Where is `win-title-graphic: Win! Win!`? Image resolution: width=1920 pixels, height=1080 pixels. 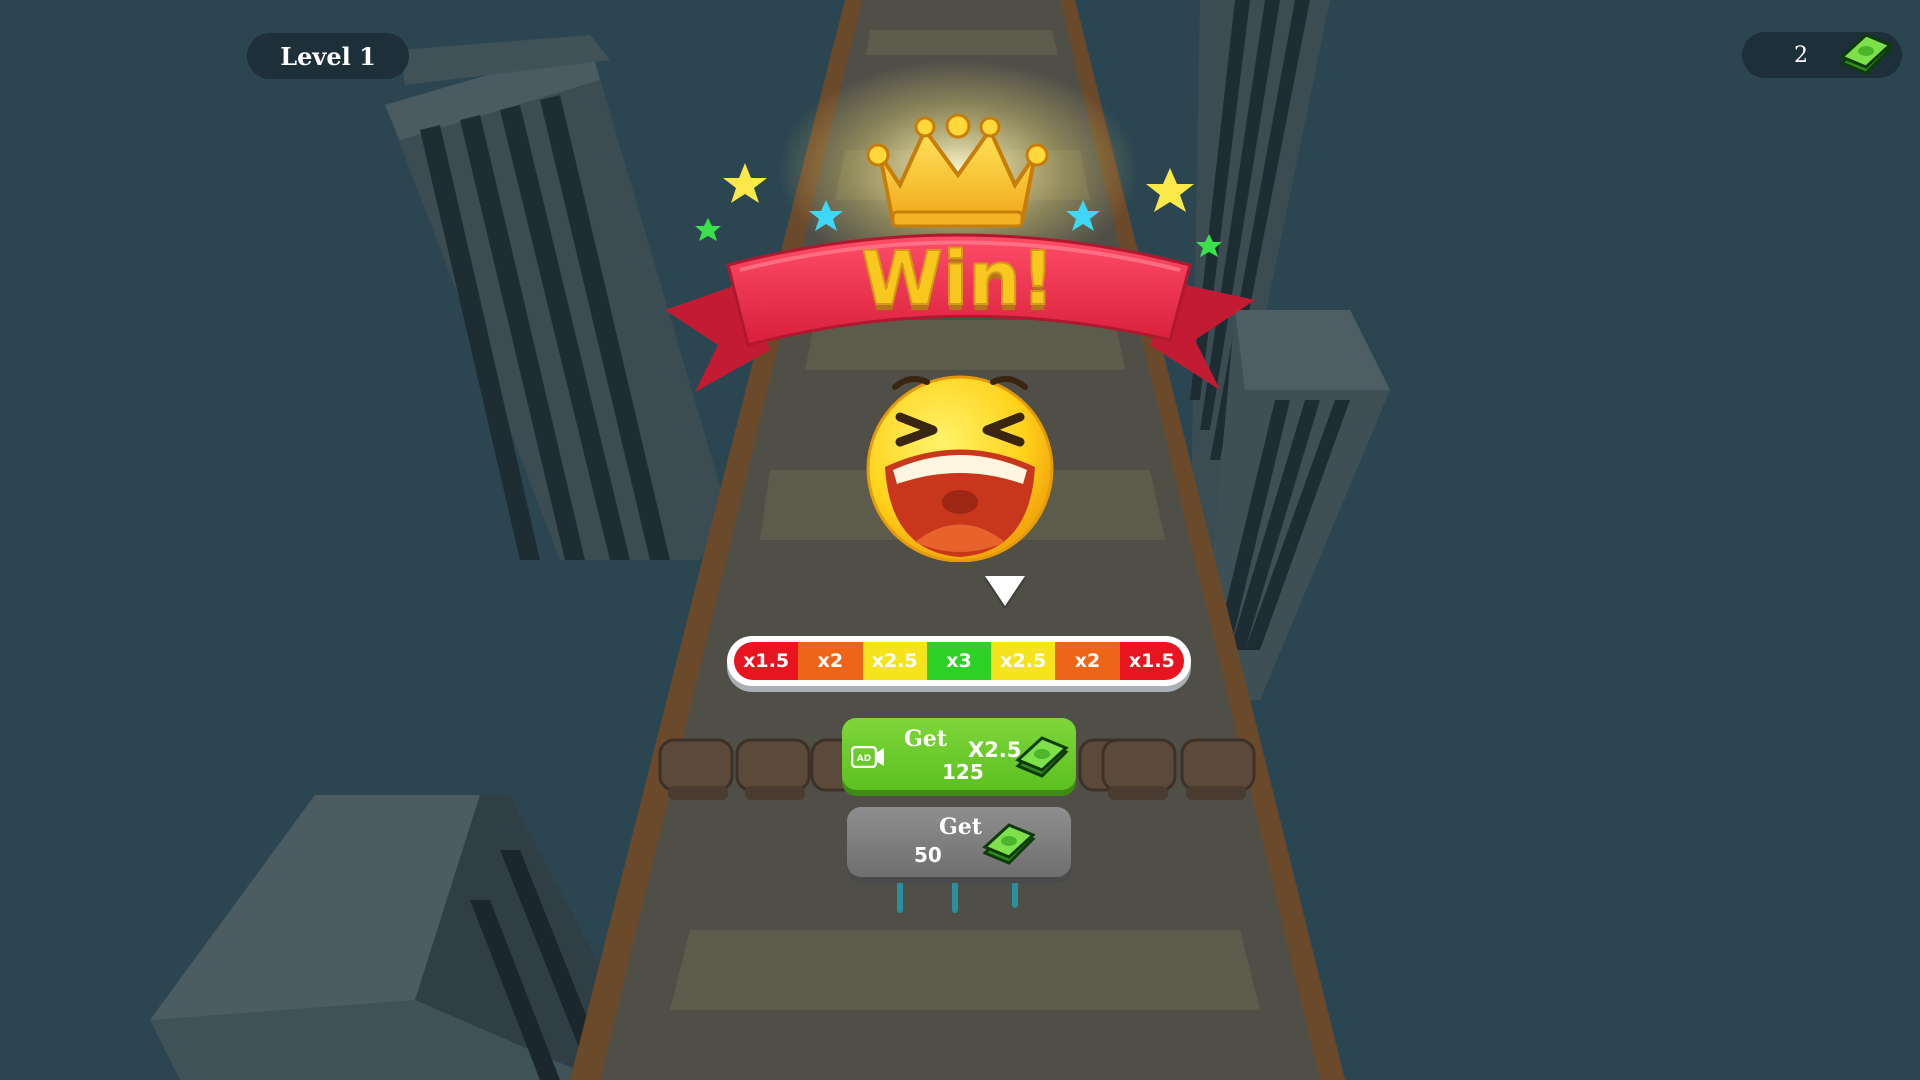 win-title-graphic: Win! Win! is located at coordinates (957, 281).